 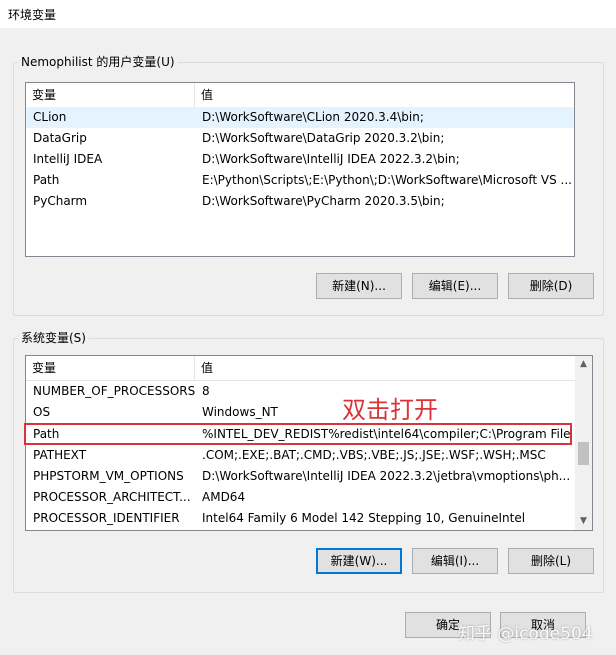 I want to click on system-delete-button: 删除(L), so click(x=551, y=561).